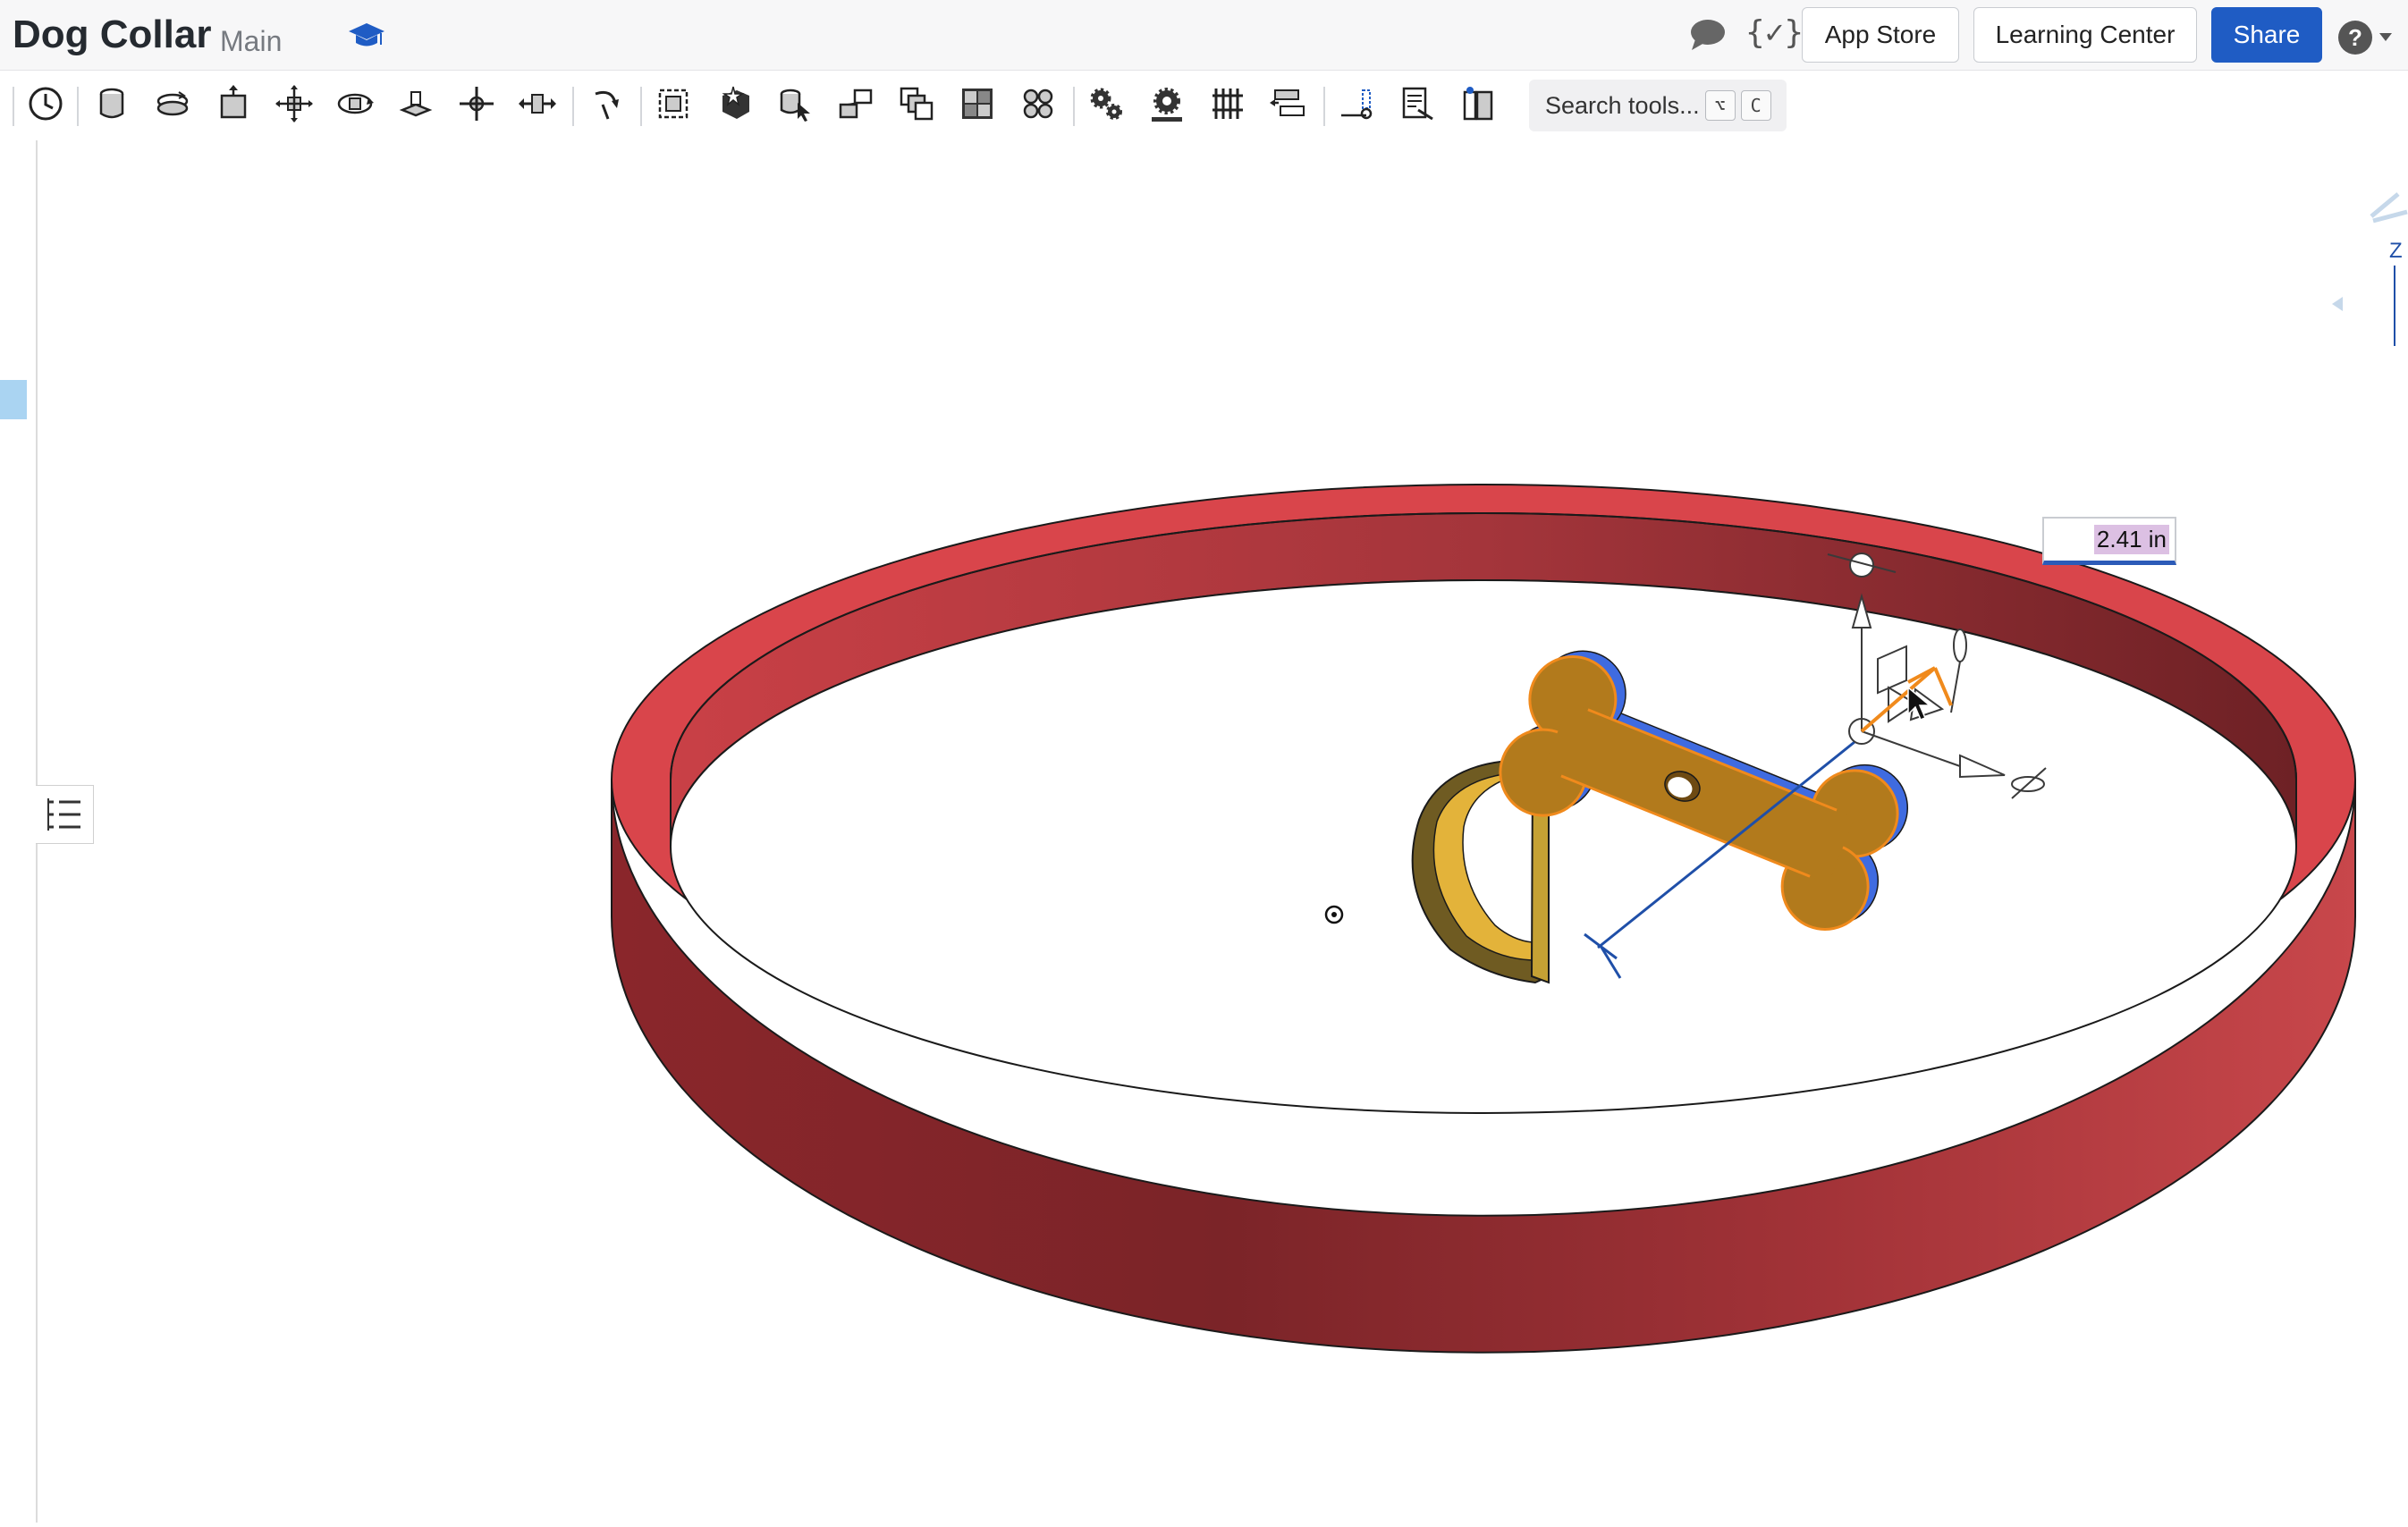 Image resolution: width=2408 pixels, height=1527 pixels. I want to click on slider-icon, so click(537, 104).